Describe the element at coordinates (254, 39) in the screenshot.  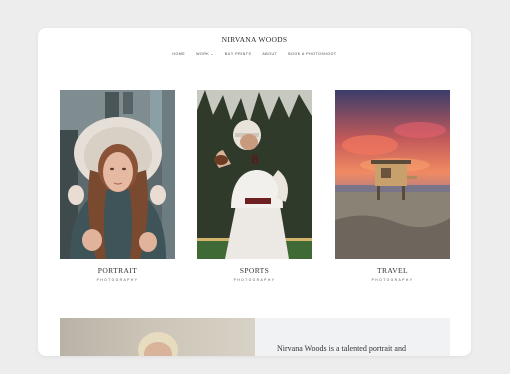
I see `site-title: NIRVANA WOODS` at that location.